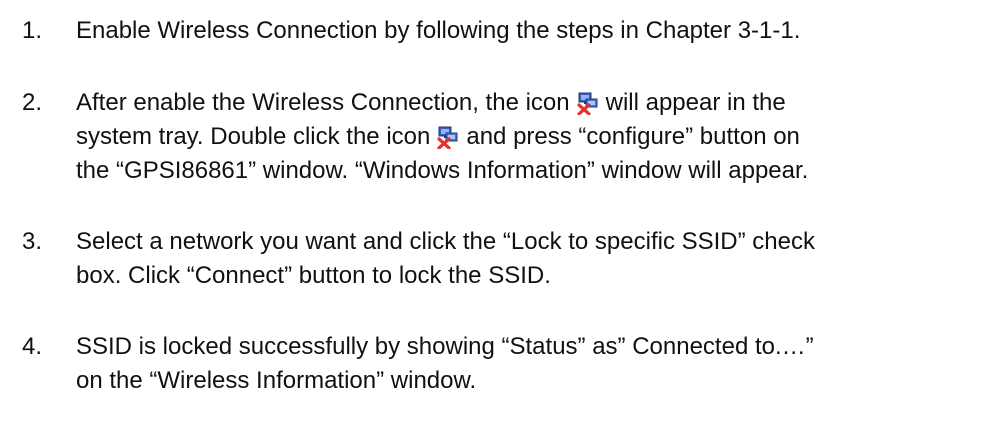 The height and width of the screenshot is (421, 1003). What do you see at coordinates (253, 136) in the screenshot?
I see `step-text-fragment: system tray. Double click the icon` at bounding box center [253, 136].